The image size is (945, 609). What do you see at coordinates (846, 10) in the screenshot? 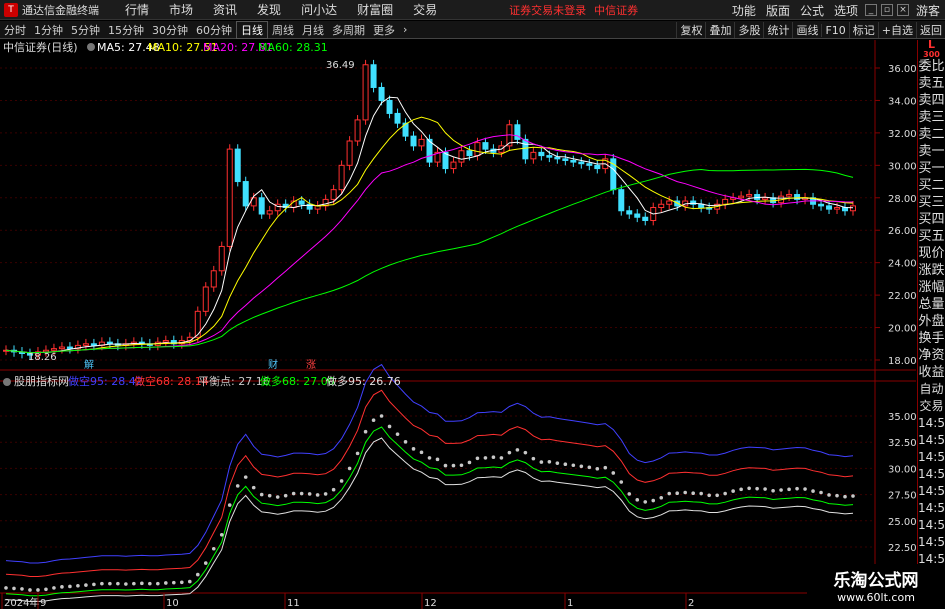
I see `menu-options: 选项` at bounding box center [846, 10].